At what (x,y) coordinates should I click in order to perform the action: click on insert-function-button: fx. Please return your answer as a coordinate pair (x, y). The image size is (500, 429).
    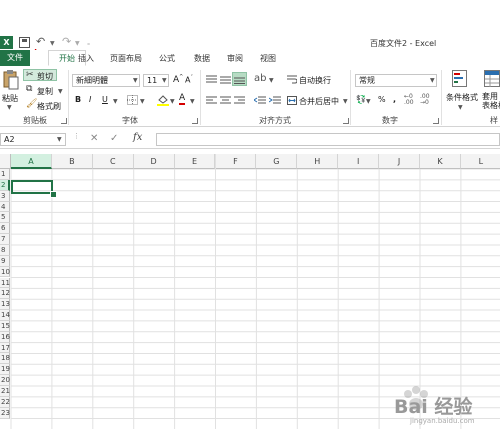
    Looking at the image, I should click on (137, 137).